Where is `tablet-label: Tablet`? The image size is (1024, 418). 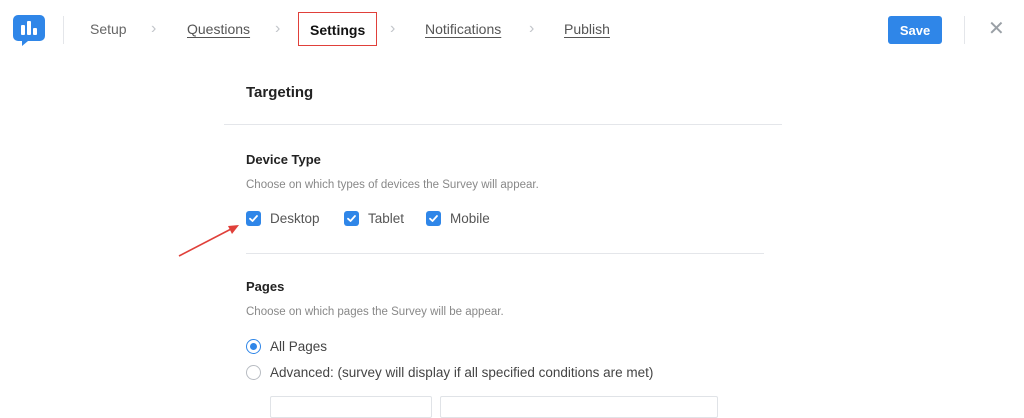 tablet-label: Tablet is located at coordinates (386, 218).